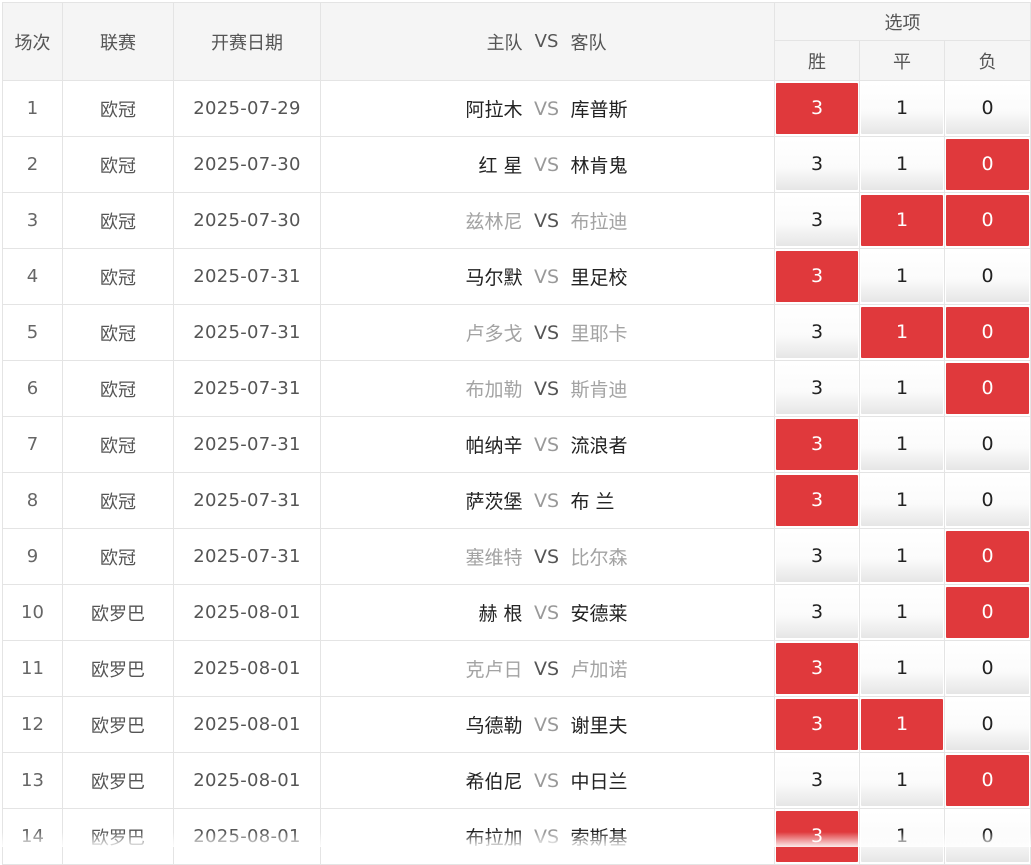 The image size is (1031, 865). Describe the element at coordinates (504, 43) in the screenshot. I see `header-home: 主队` at that location.